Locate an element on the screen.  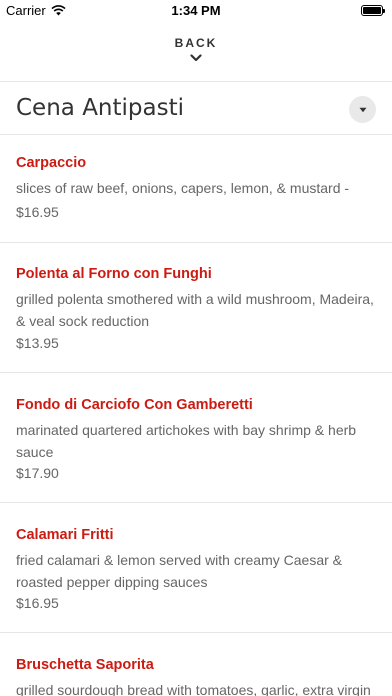
page-title: Cena Antipasti is located at coordinates (100, 108).